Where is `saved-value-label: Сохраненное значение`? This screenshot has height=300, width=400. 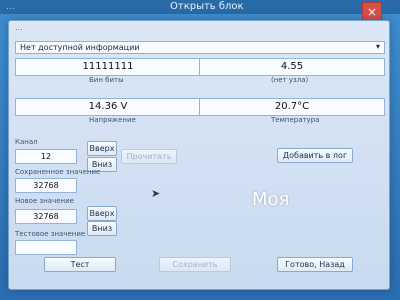
saved-value-label: Сохраненное значение is located at coordinates (58, 172).